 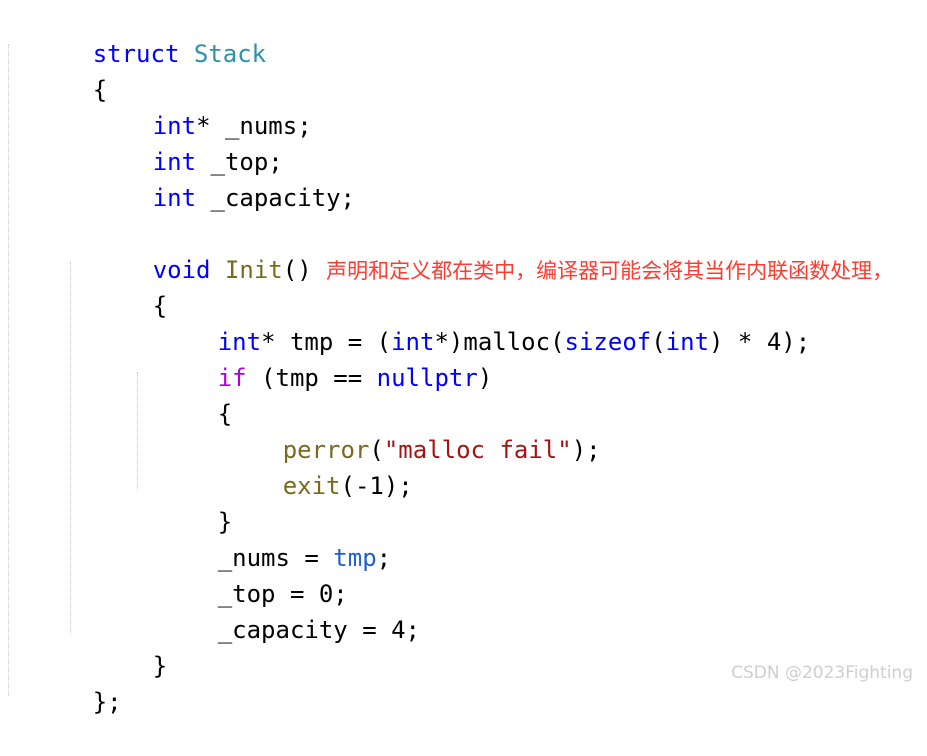 I want to click on code-line-5: int _capacity;, so click(x=463, y=178).